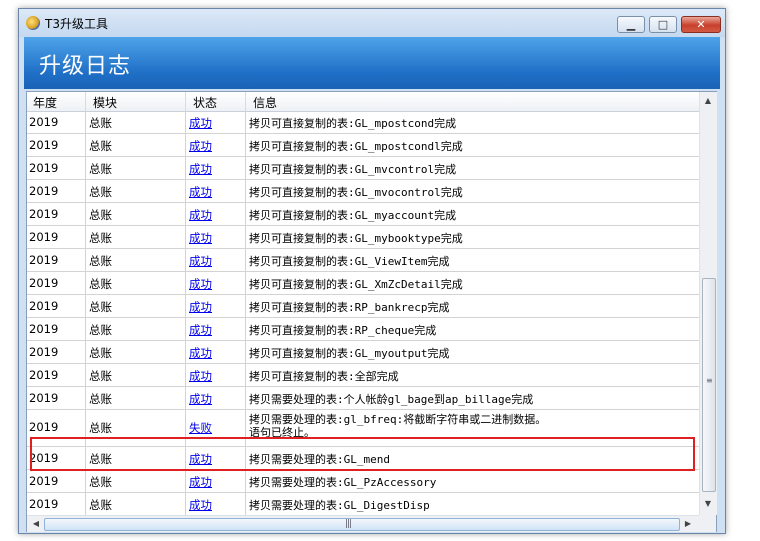  I want to click on table-row: 2019 总账 成功 拷贝可直接复制的表:GL_myoutput完成, so click(363, 352).